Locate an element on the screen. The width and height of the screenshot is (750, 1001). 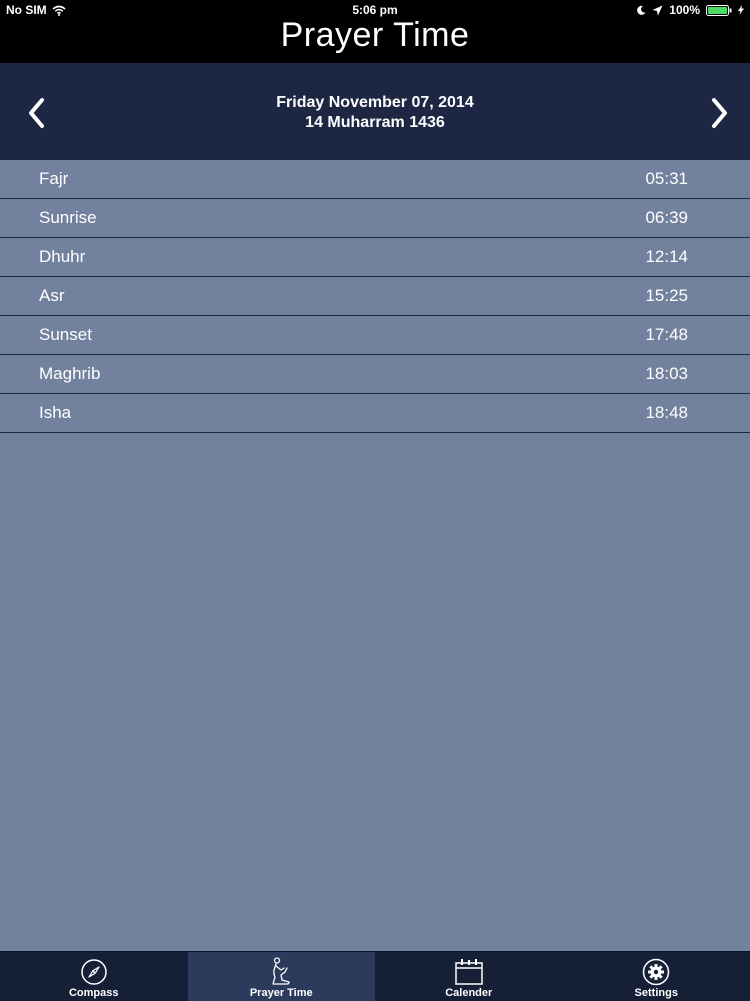
battery-percentage: 100% is located at coordinates (684, 10).